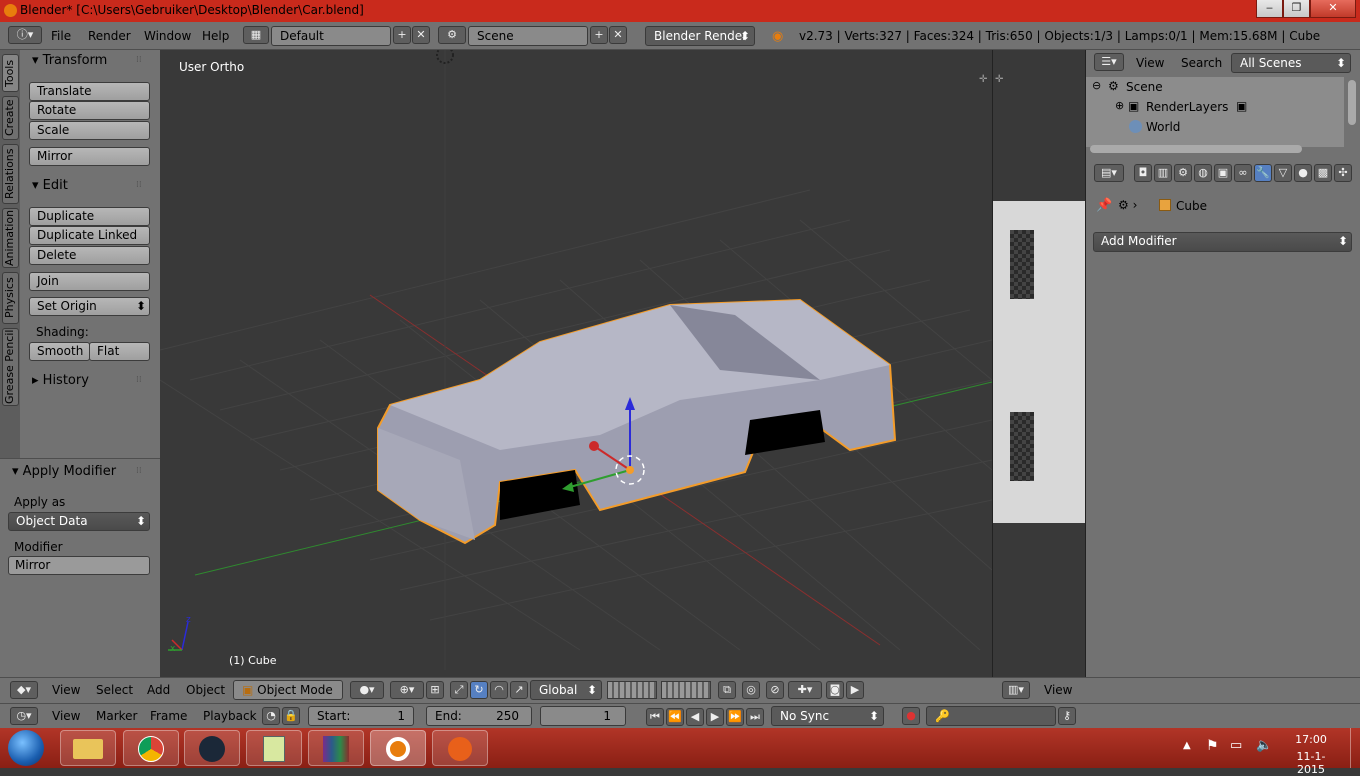 The image size is (1360, 776). I want to click on scene-icon: ⚙, so click(452, 35).